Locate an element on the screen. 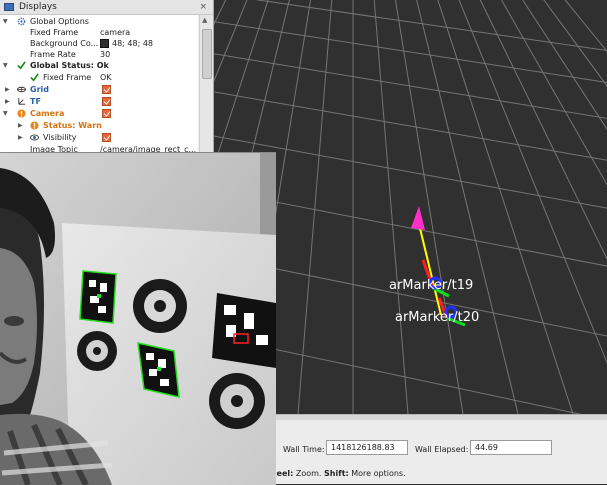 The width and height of the screenshot is (607, 485). tree-item-background-color: Background Co... 48; 48; 48 is located at coordinates (99, 43).